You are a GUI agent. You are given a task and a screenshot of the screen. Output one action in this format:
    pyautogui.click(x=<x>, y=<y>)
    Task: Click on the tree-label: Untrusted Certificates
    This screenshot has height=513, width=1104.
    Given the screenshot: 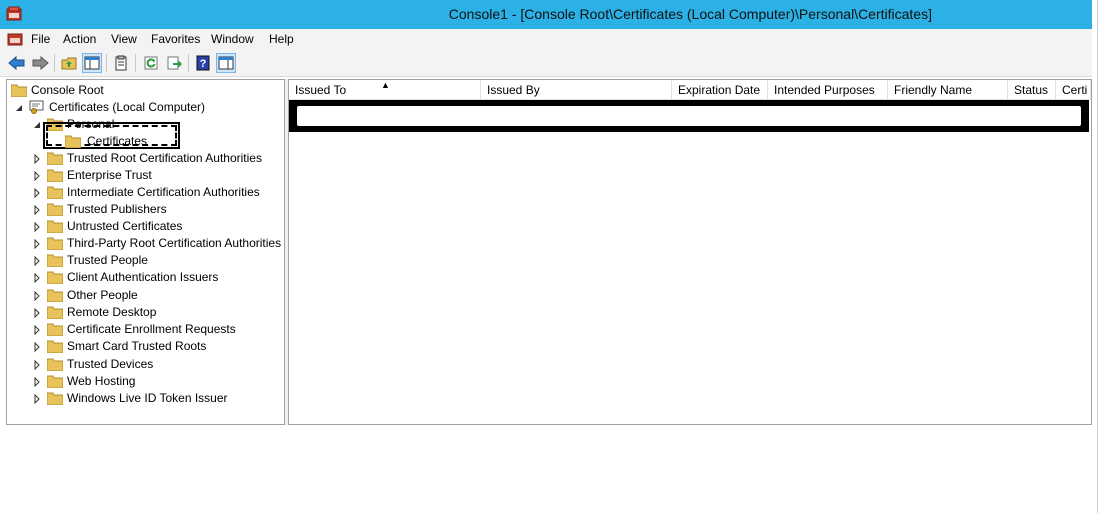 What is the action you would take?
    pyautogui.click(x=125, y=226)
    